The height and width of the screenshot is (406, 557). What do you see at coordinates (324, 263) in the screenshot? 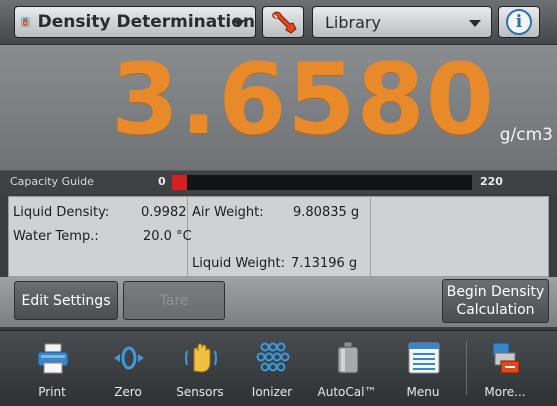
I see `liquid-weight-value: 7.13196 g` at bounding box center [324, 263].